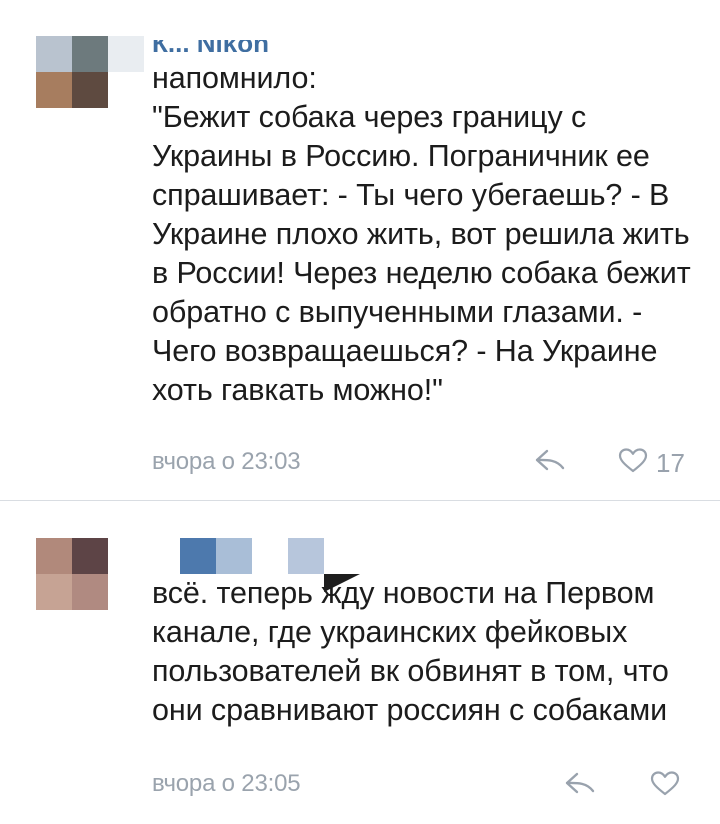  Describe the element at coordinates (226, 784) in the screenshot. I see `comment-timestamp: вчора о 23:05` at that location.